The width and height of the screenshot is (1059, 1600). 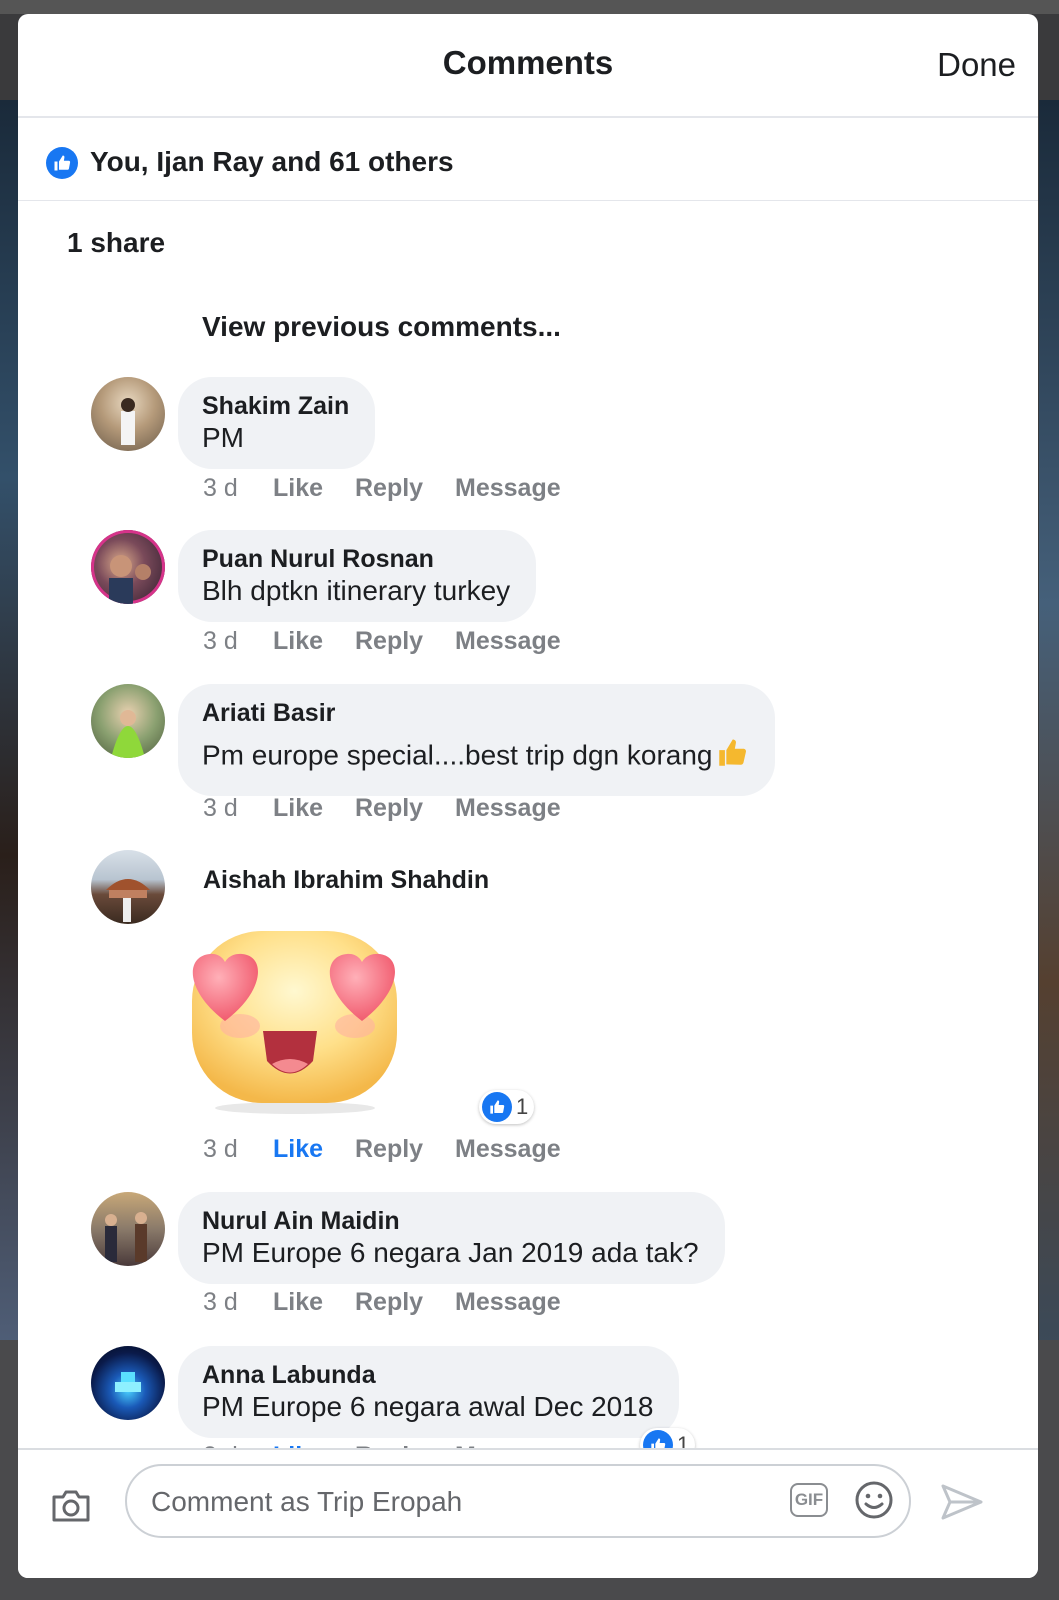 I want to click on page-title: Comments, so click(x=528, y=62).